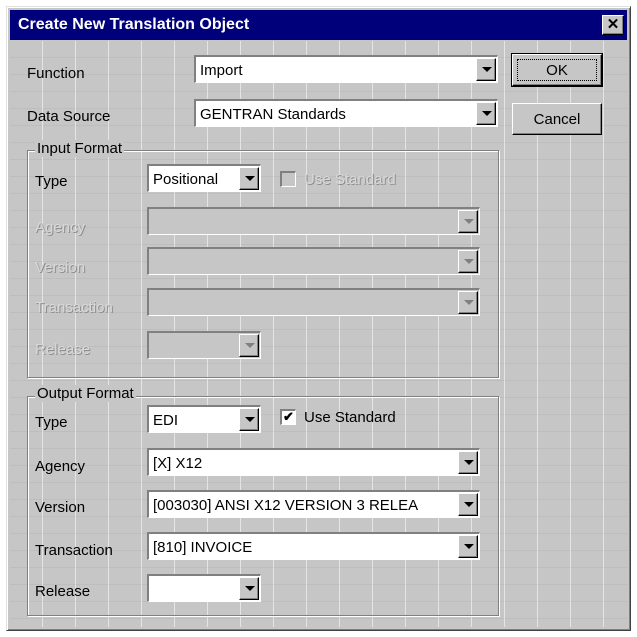 This screenshot has height=637, width=637. I want to click on input-transaction-dropdown-arrow-icon, so click(468, 302).